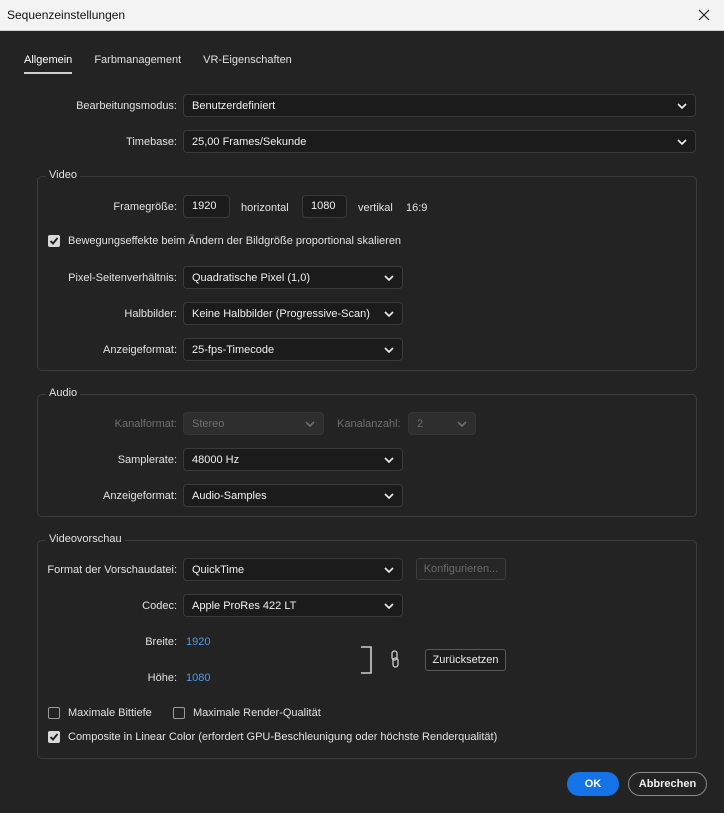  What do you see at coordinates (253, 423) in the screenshot?
I see `channel-format-select: Stereo` at bounding box center [253, 423].